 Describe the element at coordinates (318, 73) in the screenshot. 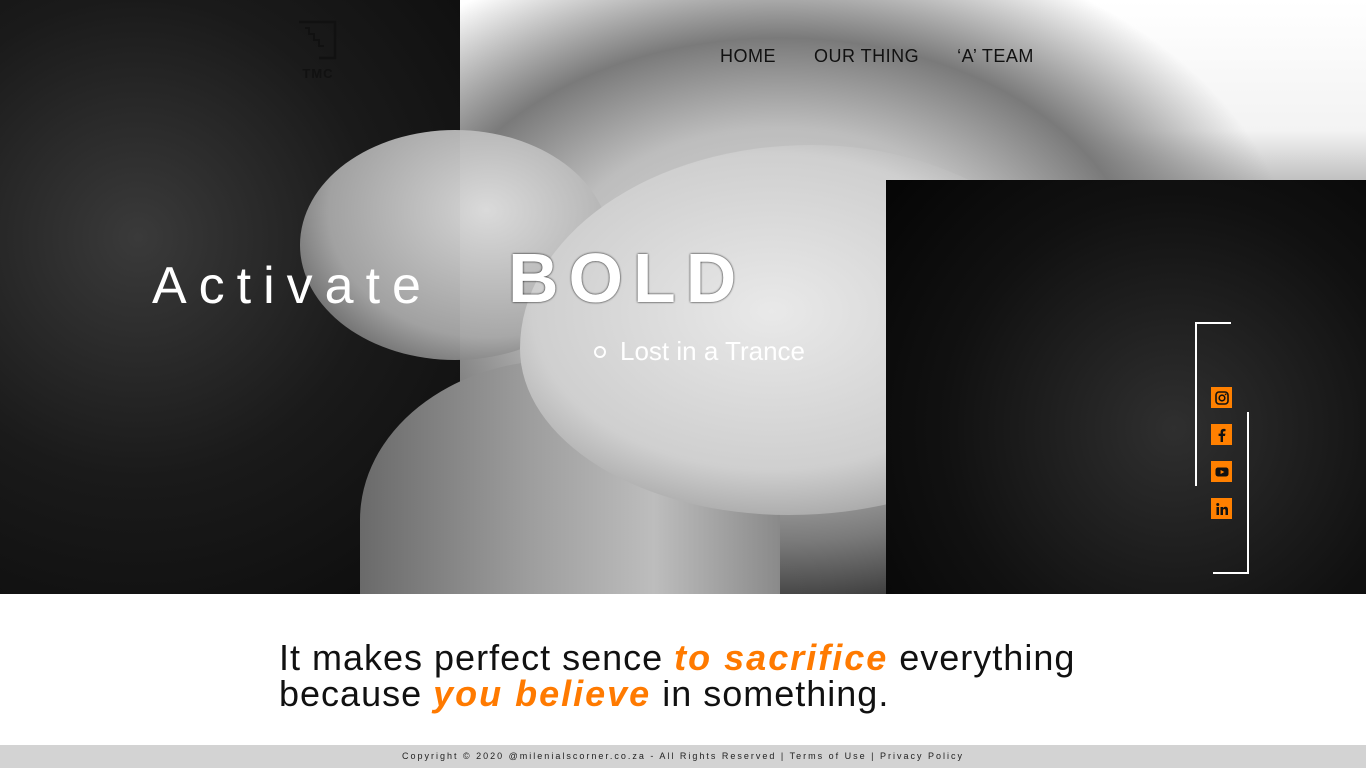

I see `logo-text: TMC` at that location.